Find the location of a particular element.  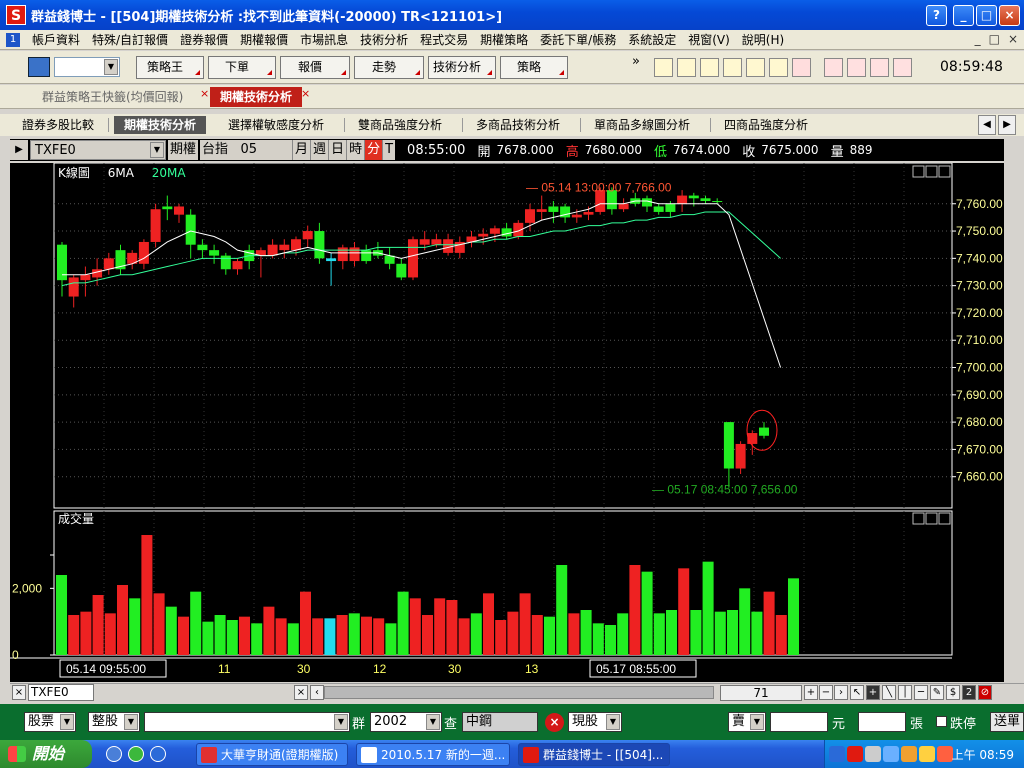

stock-code-select: 2002 ▼ is located at coordinates (406, 722).